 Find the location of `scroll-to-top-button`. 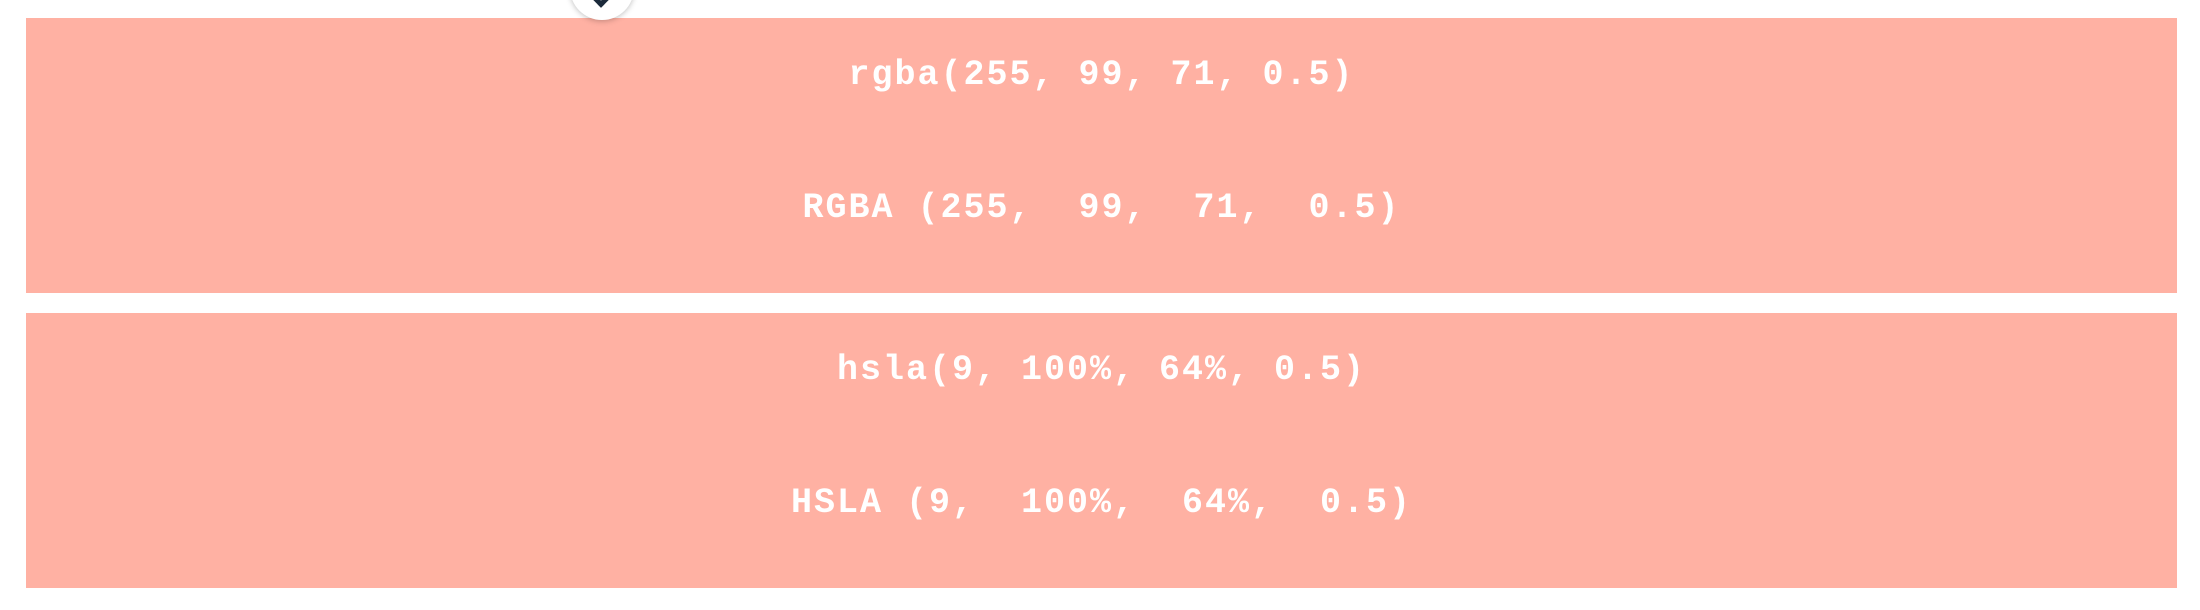

scroll-to-top-button is located at coordinates (602, 10).